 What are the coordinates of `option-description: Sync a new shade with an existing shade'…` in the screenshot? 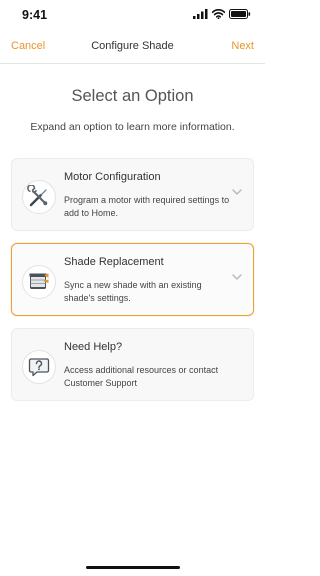 It's located at (133, 291).